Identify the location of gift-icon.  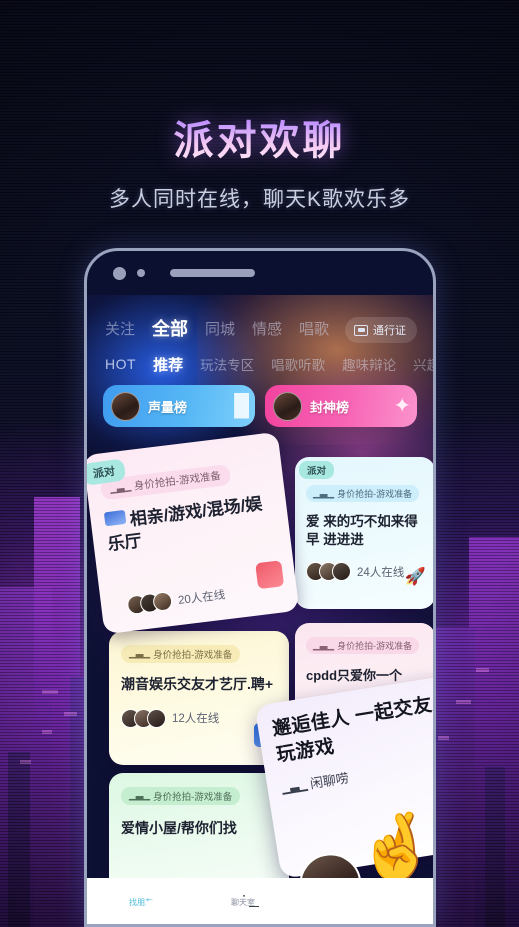
(270, 575).